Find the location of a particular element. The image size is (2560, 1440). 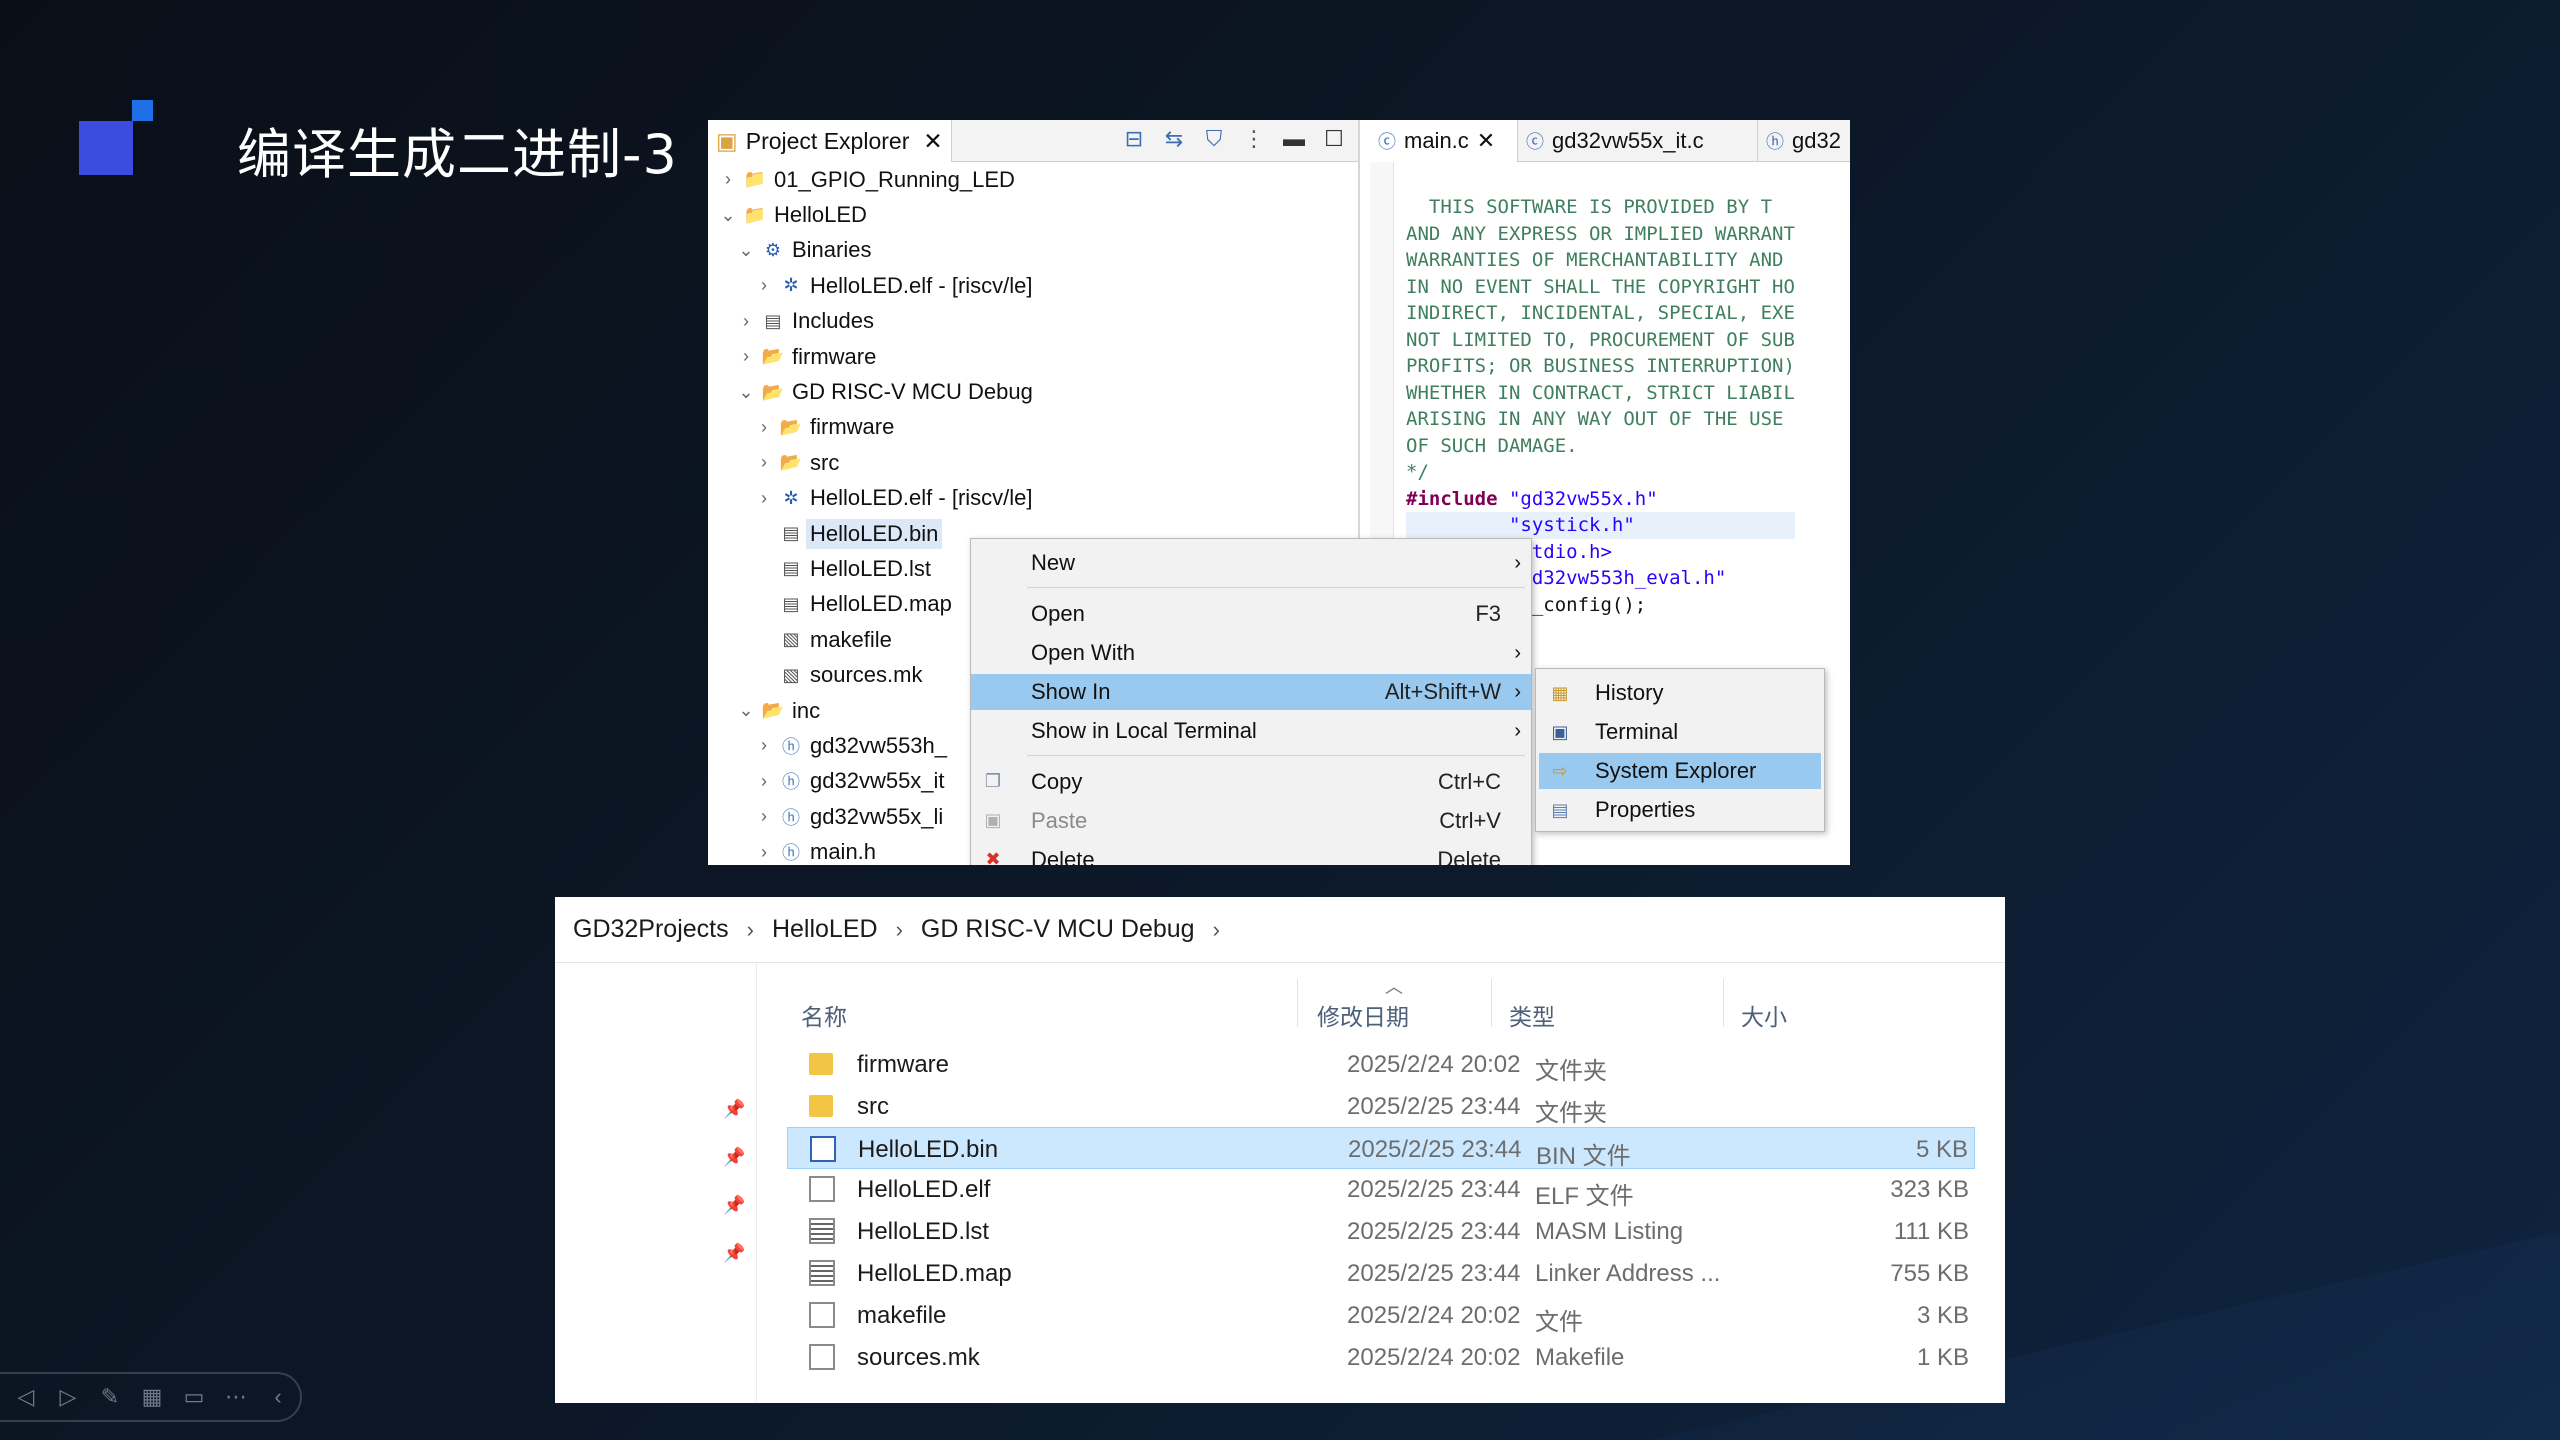

menu-item-new: New › is located at coordinates (1251, 563).